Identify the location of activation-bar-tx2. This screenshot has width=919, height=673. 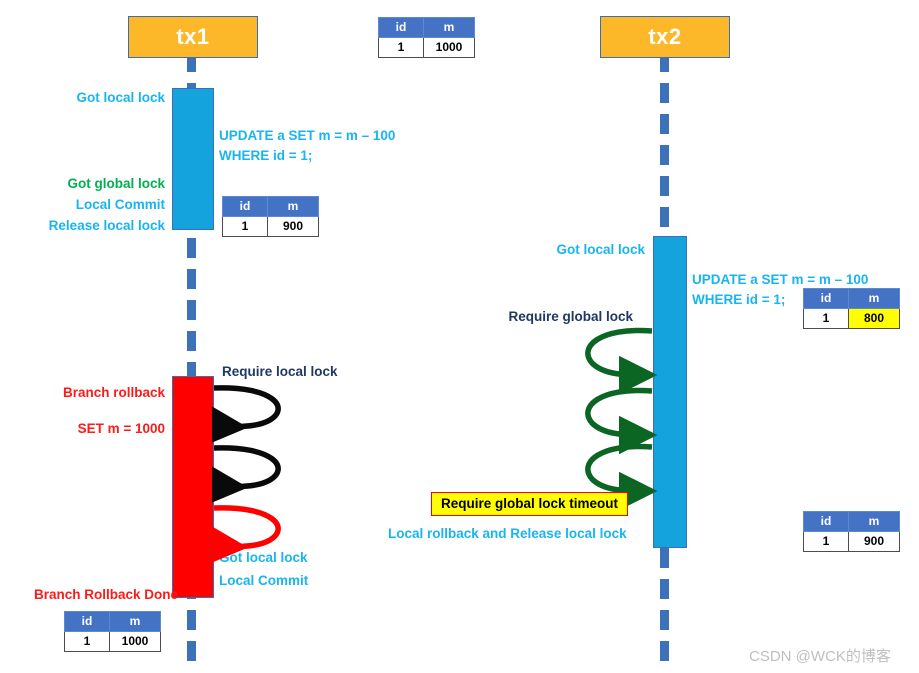
(670, 392).